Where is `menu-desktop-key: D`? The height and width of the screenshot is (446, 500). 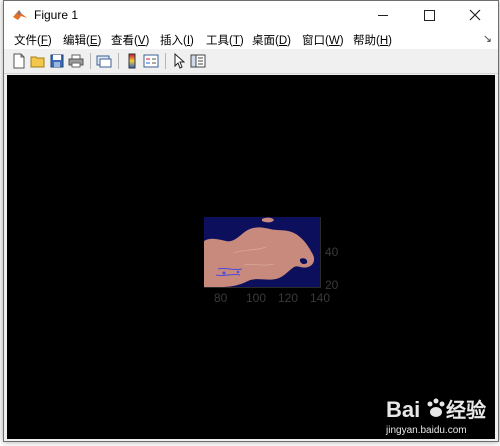
menu-desktop-key: D is located at coordinates (283, 41).